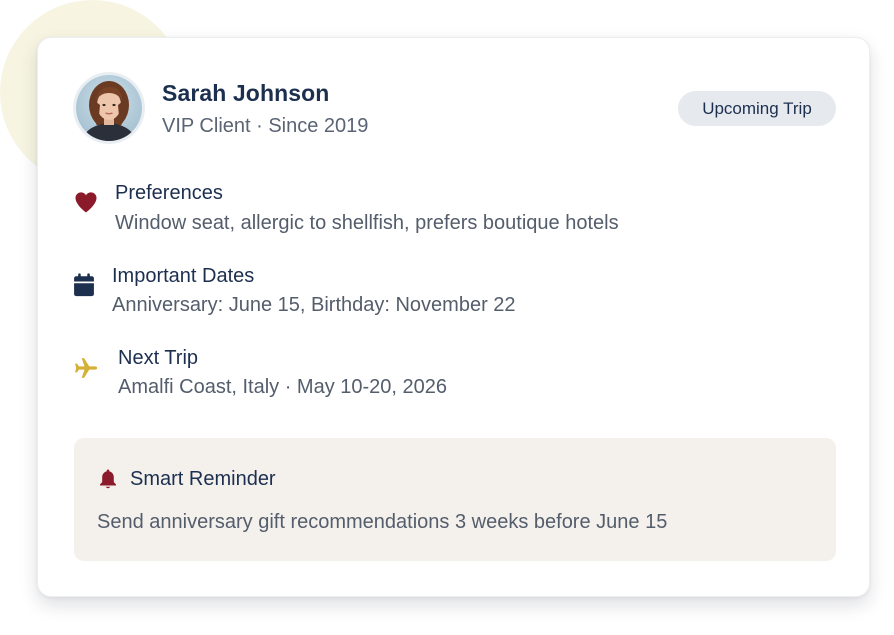  I want to click on avatar-portrait, so click(109, 108).